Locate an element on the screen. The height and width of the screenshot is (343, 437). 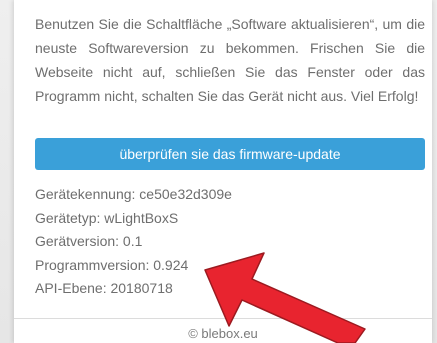
device-id: Gerätekennung: ce50e32d309e is located at coordinates (133, 194).